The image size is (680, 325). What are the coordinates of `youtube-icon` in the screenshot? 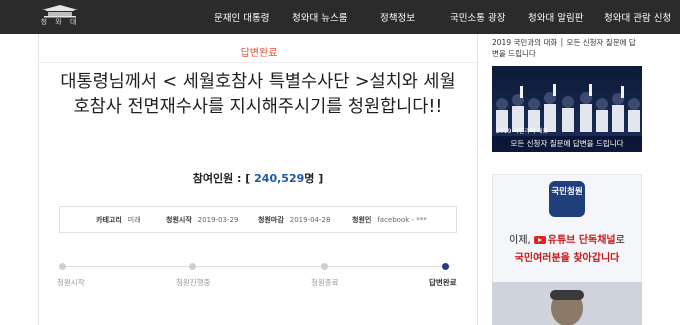 It's located at (539, 240).